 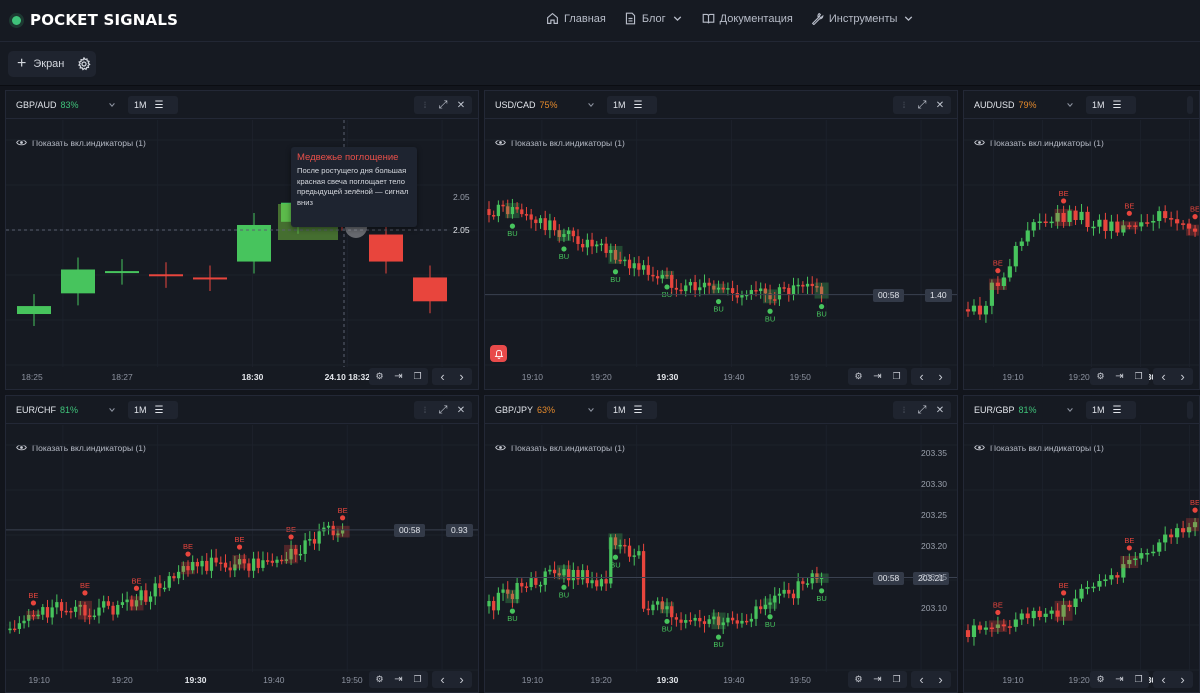 What do you see at coordinates (591, 105) in the screenshot?
I see `chevron-down-icon` at bounding box center [591, 105].